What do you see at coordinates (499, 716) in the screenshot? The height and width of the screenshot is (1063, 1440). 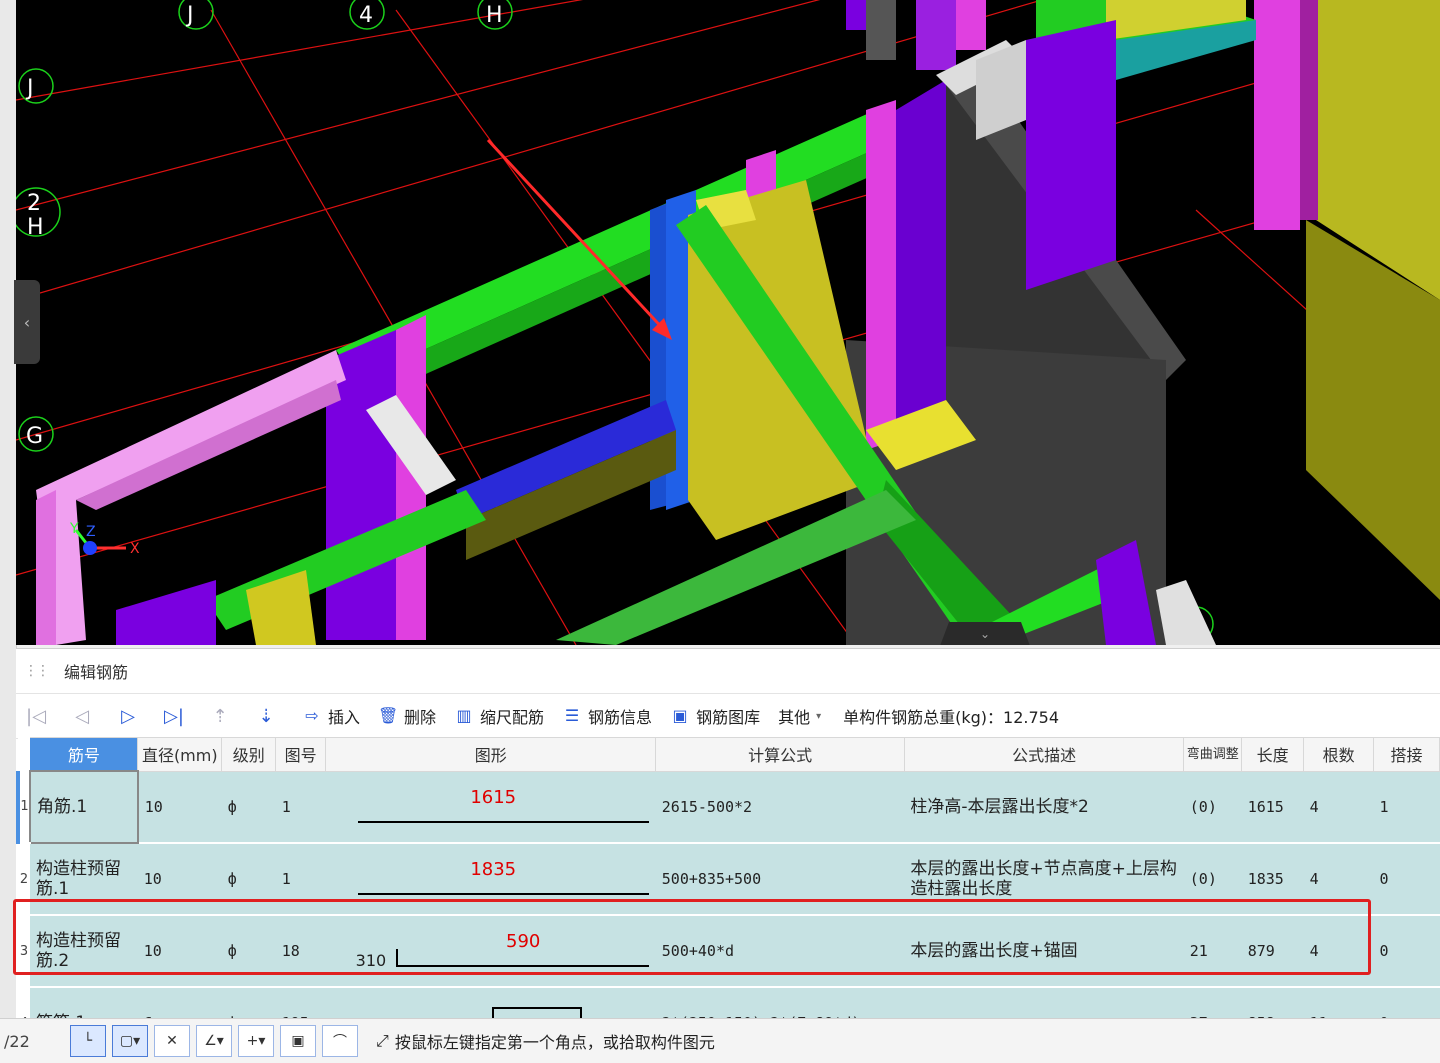 I see `scale-rebar-button: ▥ 缩尺配筋` at bounding box center [499, 716].